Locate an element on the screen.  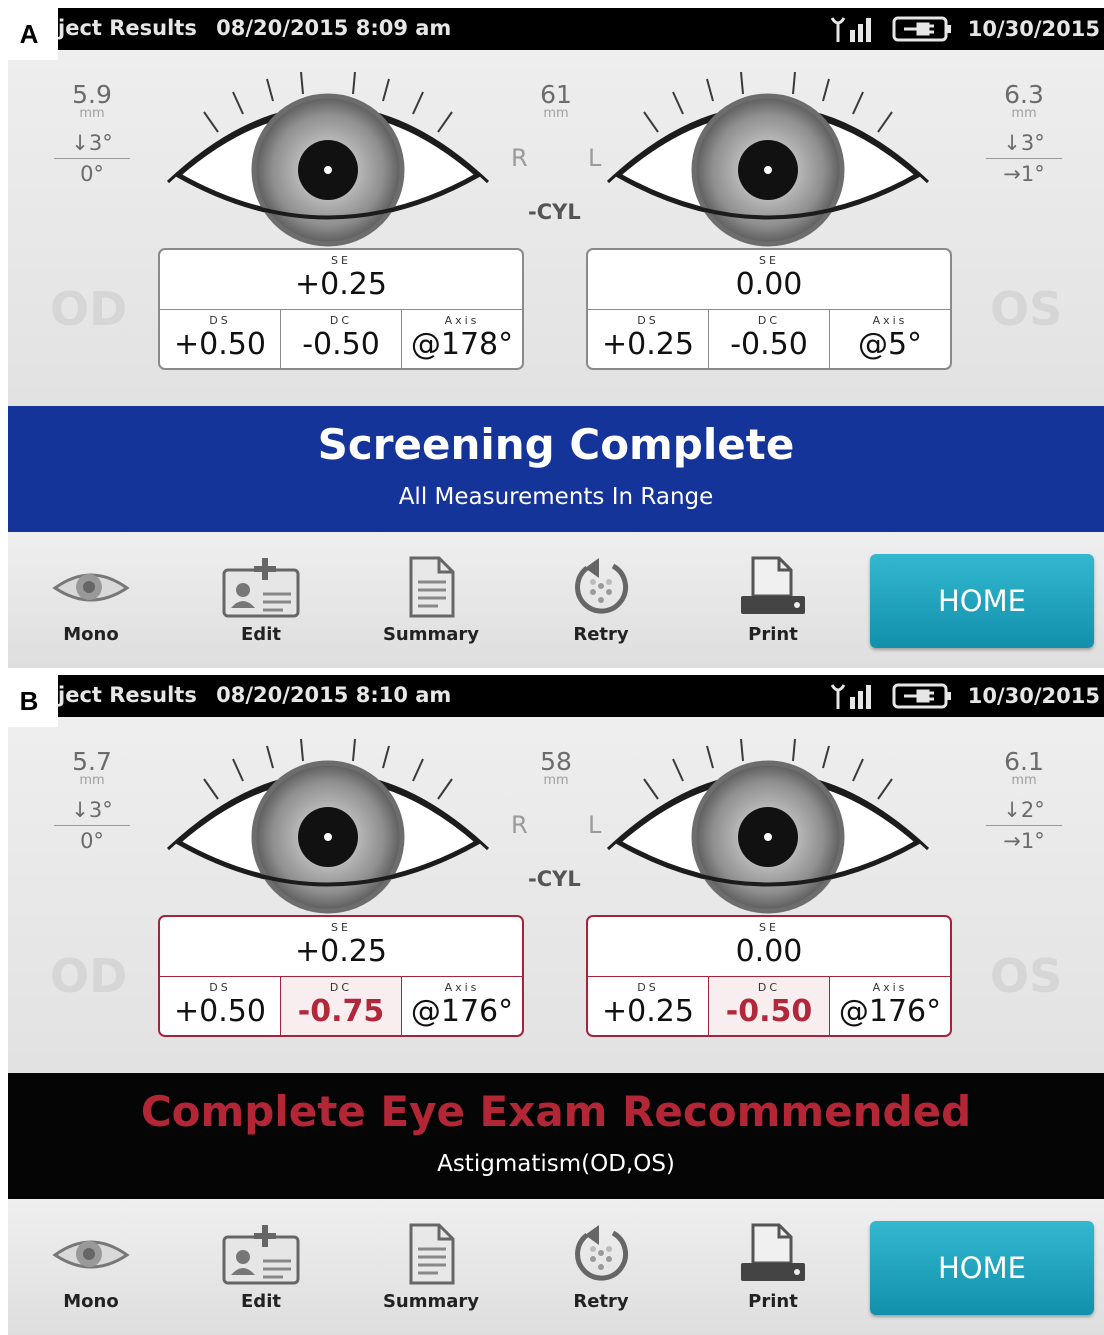
os-dc-value: -0.50 is located at coordinates (769, 1011).